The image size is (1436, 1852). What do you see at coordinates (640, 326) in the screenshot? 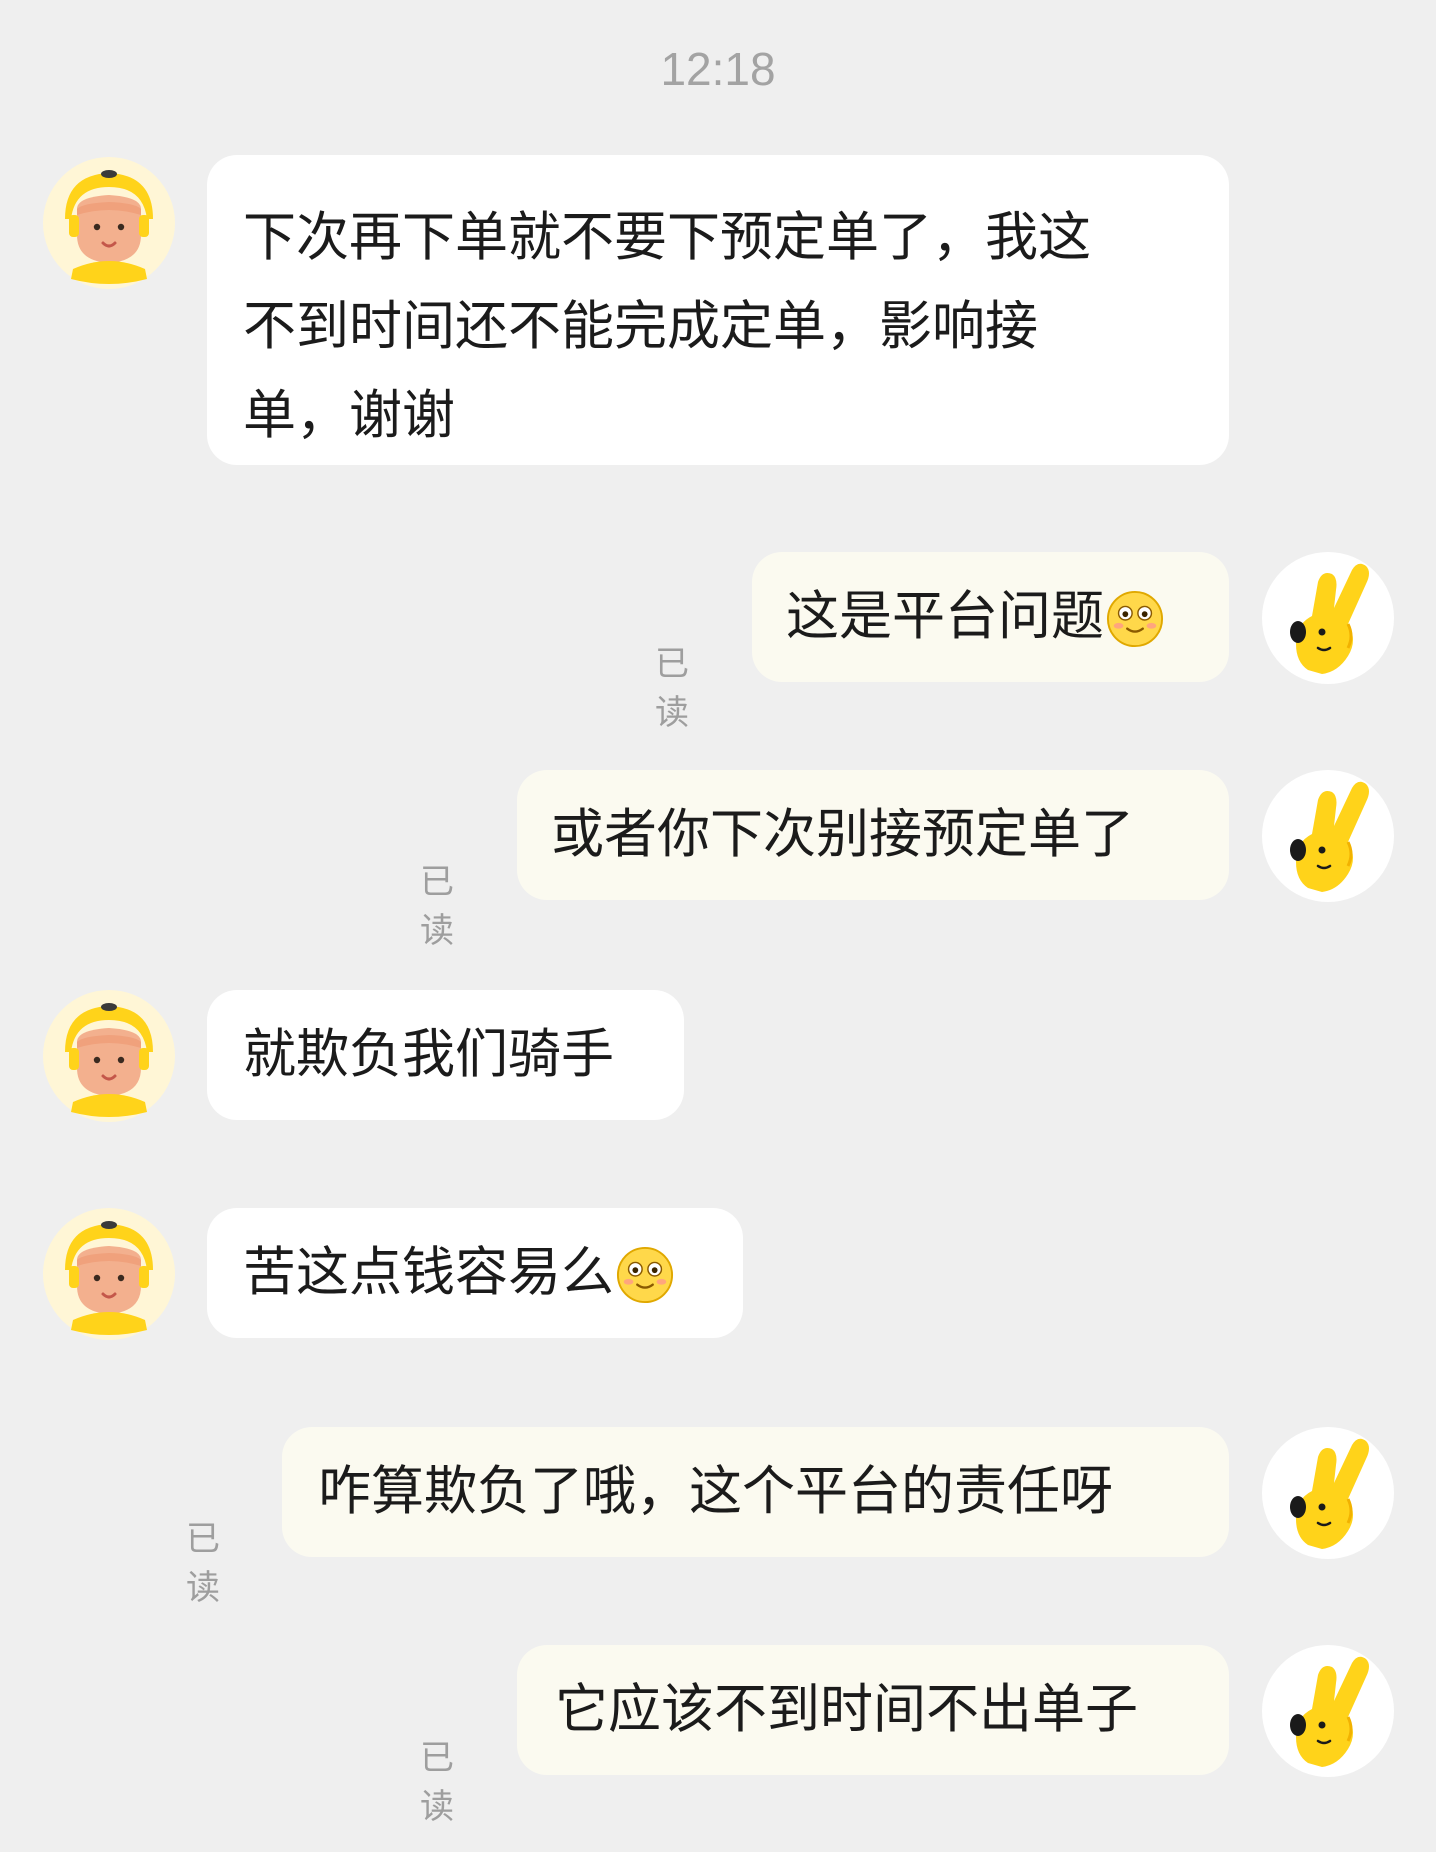
I see `message-text-line: 不到时间还不能完成定单，影响接` at bounding box center [640, 326].